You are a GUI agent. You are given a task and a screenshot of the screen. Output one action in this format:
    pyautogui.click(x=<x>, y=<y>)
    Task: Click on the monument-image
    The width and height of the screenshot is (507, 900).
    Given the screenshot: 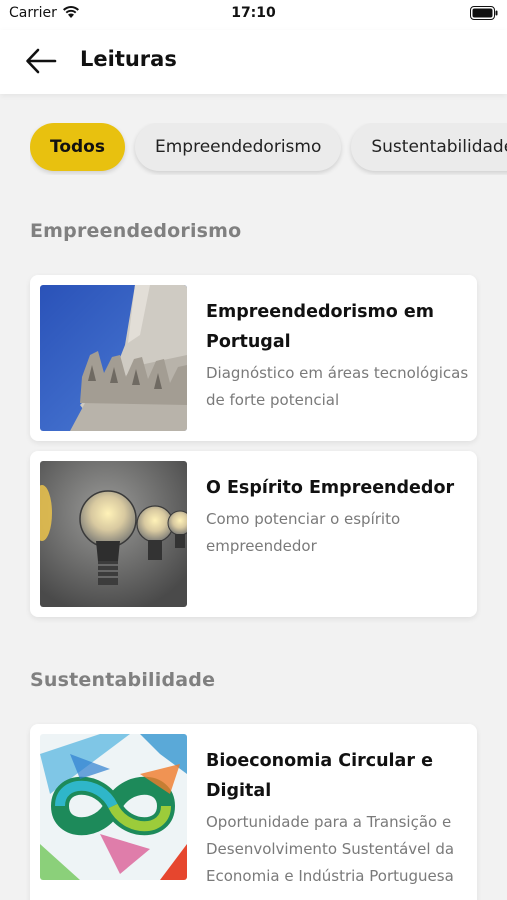 What is the action you would take?
    pyautogui.click(x=113, y=358)
    